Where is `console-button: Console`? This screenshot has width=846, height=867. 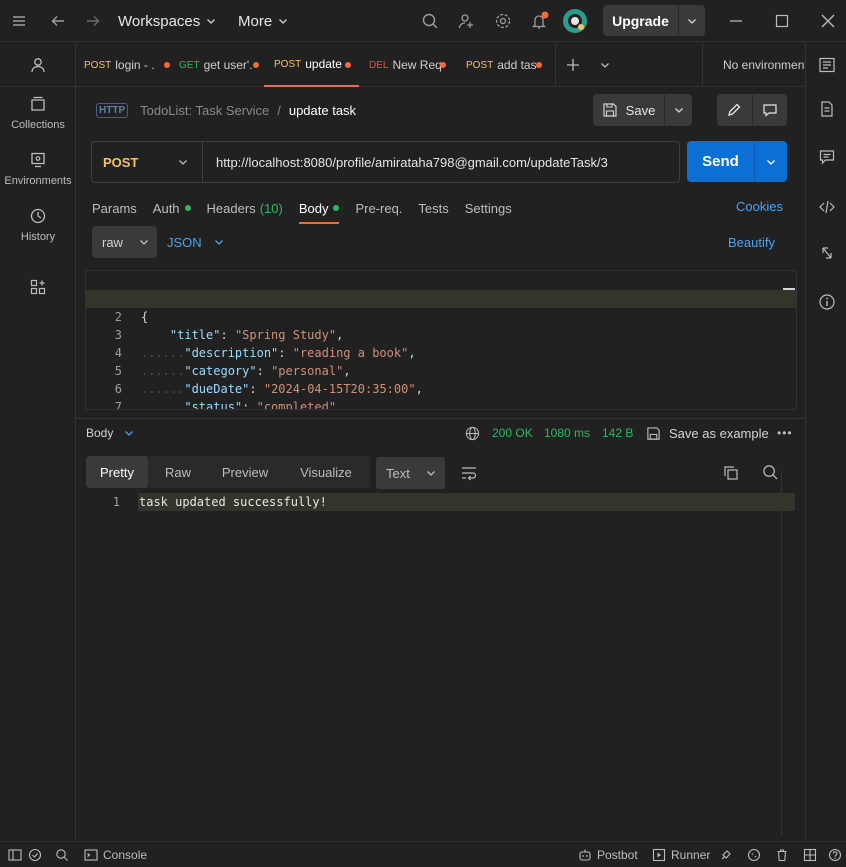
console-button: Console is located at coordinates (115, 854).